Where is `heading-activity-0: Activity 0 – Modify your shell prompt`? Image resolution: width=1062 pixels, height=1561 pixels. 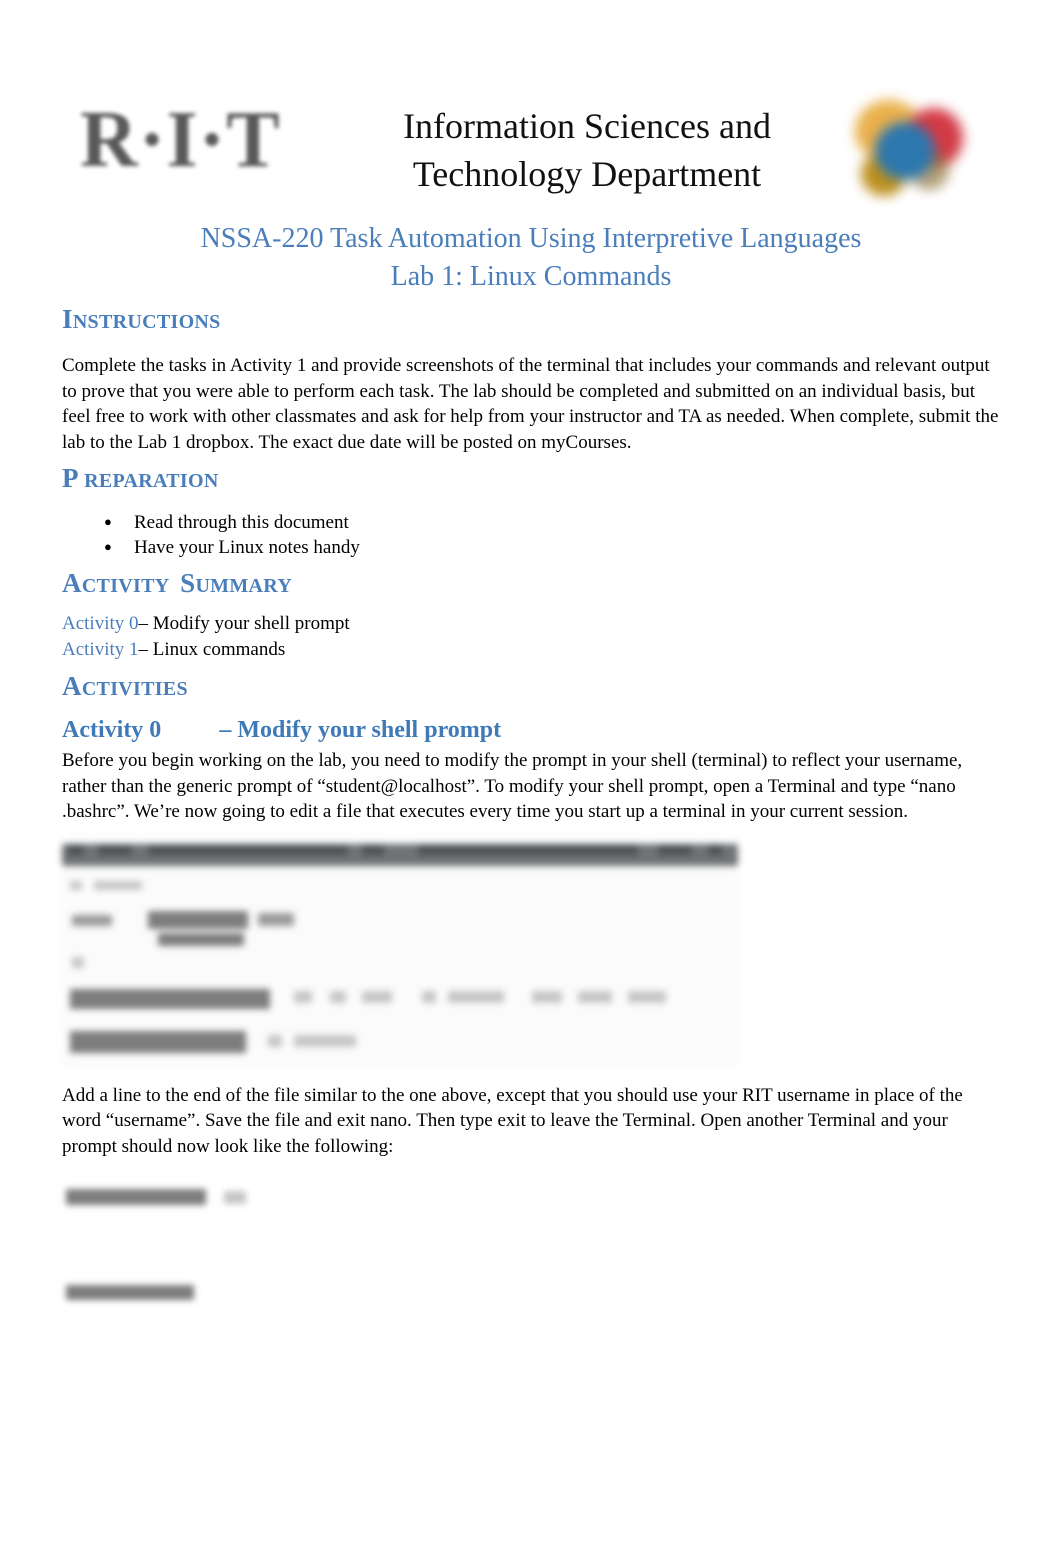 heading-activity-0: Activity 0 – Modify your shell prompt is located at coordinates (531, 730).